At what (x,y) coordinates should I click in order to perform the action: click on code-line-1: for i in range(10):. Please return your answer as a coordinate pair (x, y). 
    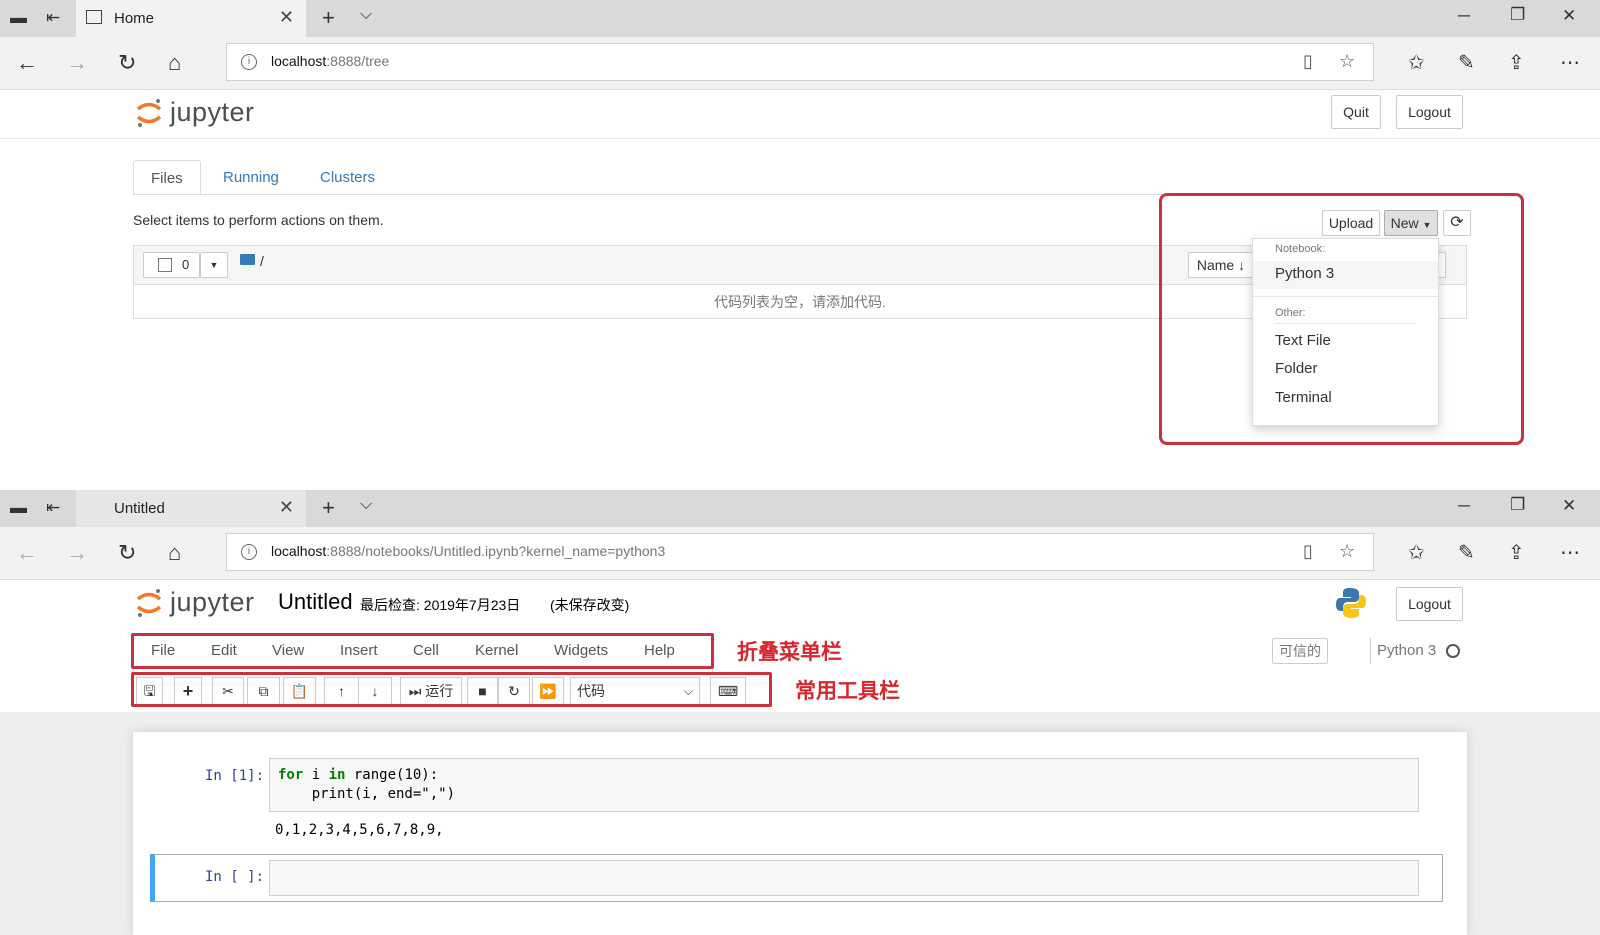
    Looking at the image, I should click on (358, 775).